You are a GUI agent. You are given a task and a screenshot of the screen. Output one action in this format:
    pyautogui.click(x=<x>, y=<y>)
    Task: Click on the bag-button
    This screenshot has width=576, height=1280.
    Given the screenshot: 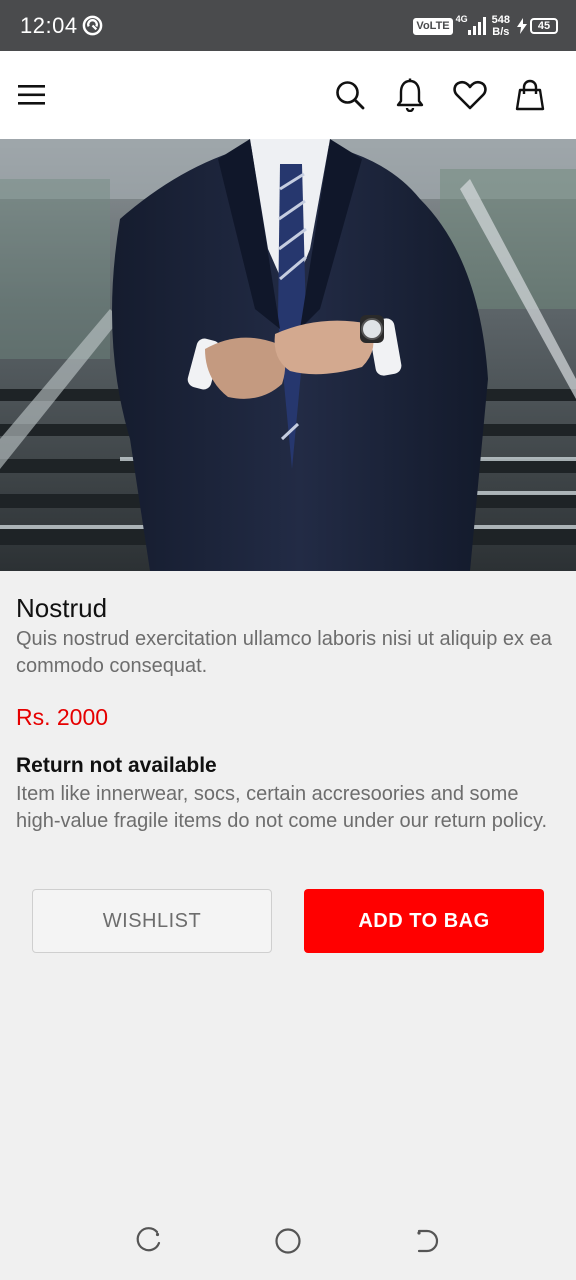 What is the action you would take?
    pyautogui.click(x=530, y=95)
    